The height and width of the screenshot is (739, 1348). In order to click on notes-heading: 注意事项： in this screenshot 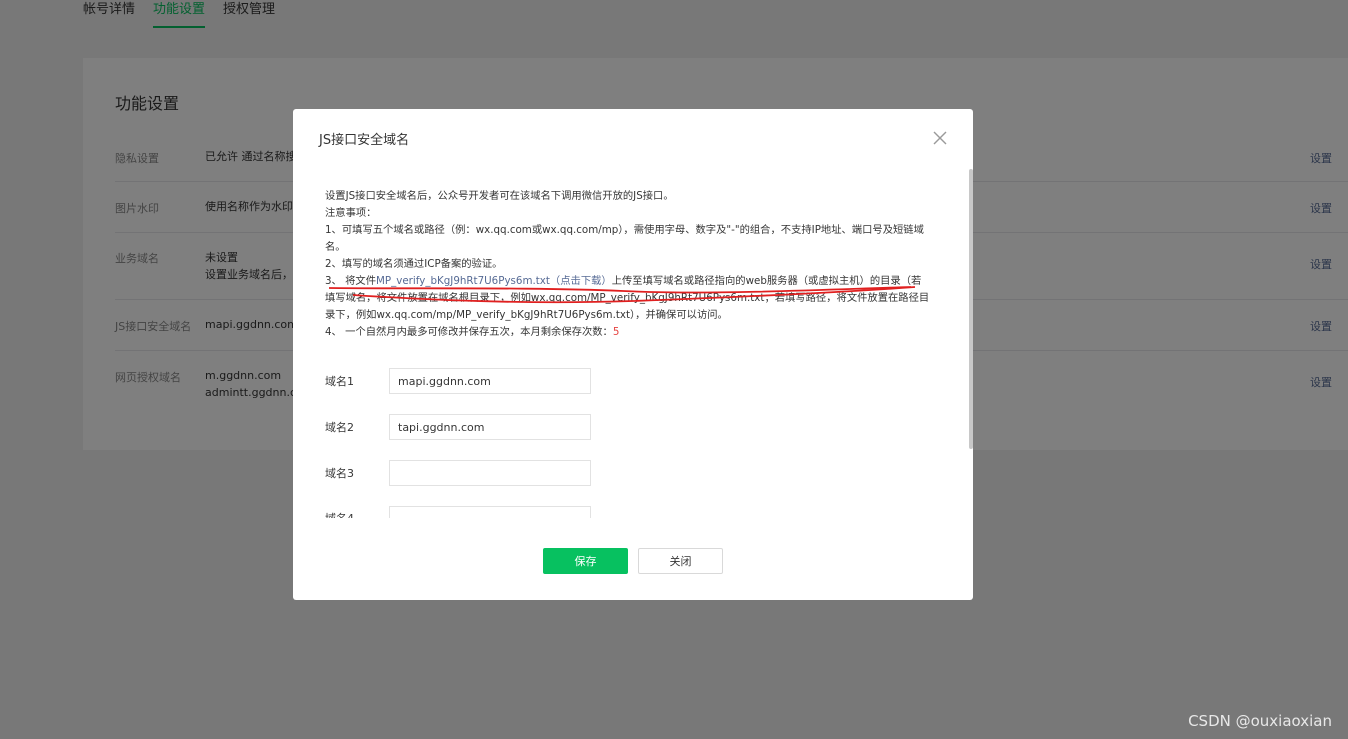, I will do `click(351, 213)`.